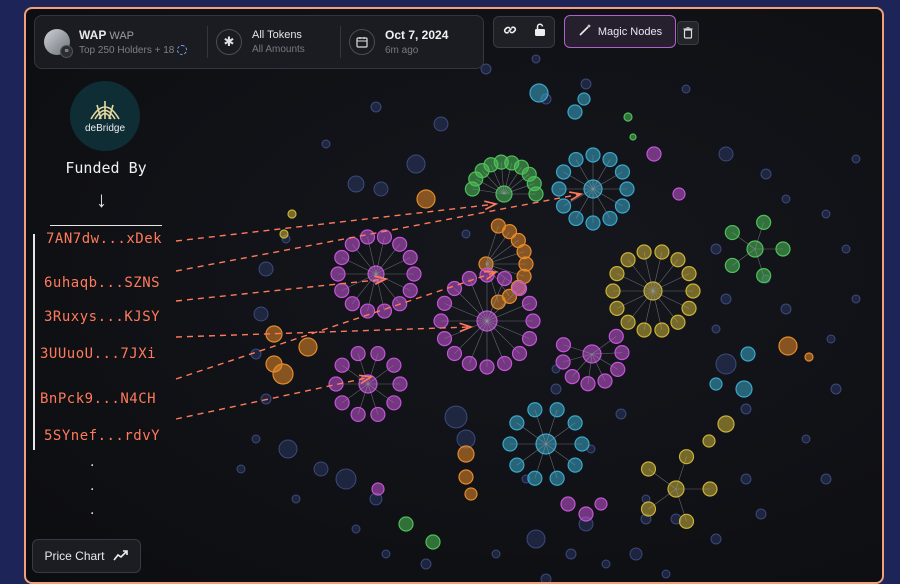 The height and width of the screenshot is (584, 900). I want to click on yellow-bubble, so click(284, 234).